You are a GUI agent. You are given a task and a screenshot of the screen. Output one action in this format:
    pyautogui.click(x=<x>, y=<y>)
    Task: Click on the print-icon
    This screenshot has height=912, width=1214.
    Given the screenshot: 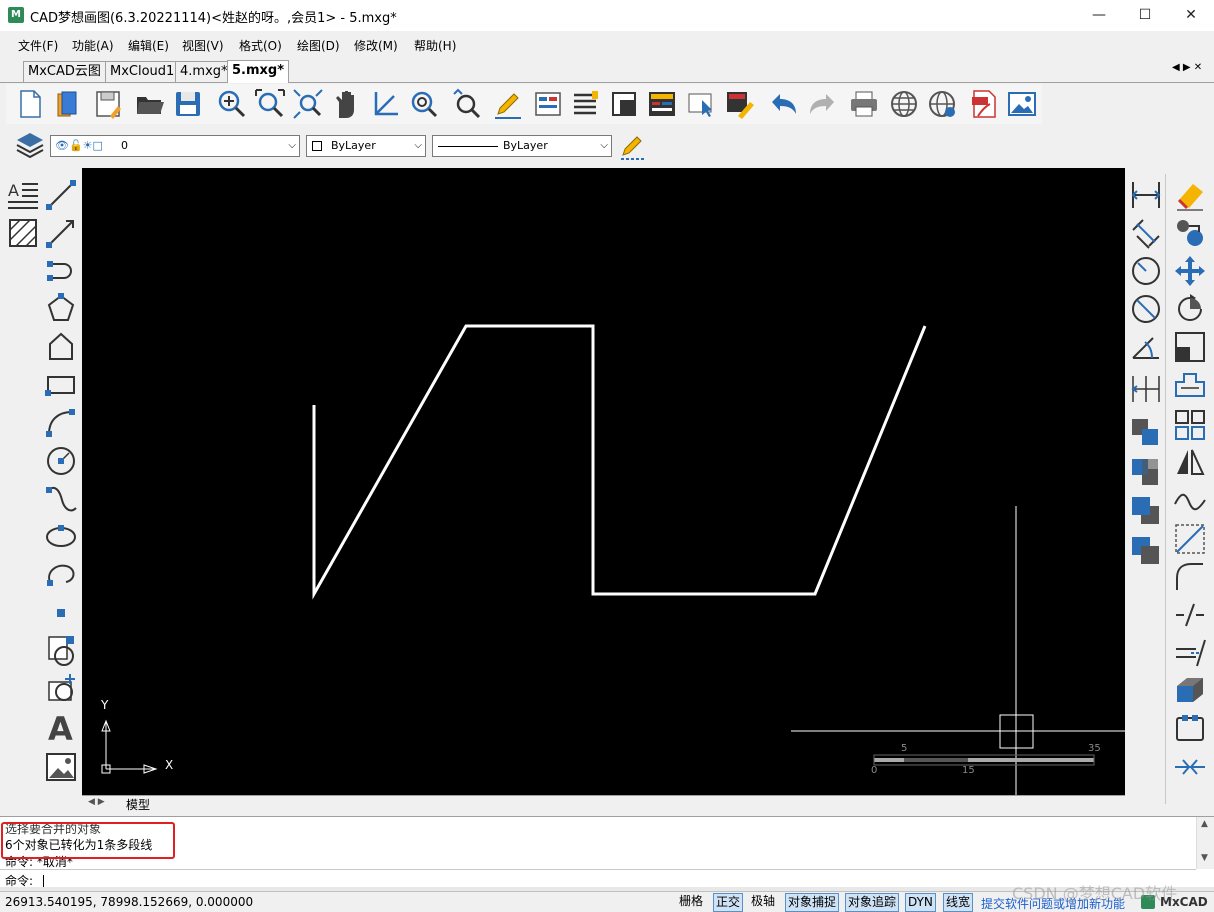 What is the action you would take?
    pyautogui.click(x=864, y=104)
    